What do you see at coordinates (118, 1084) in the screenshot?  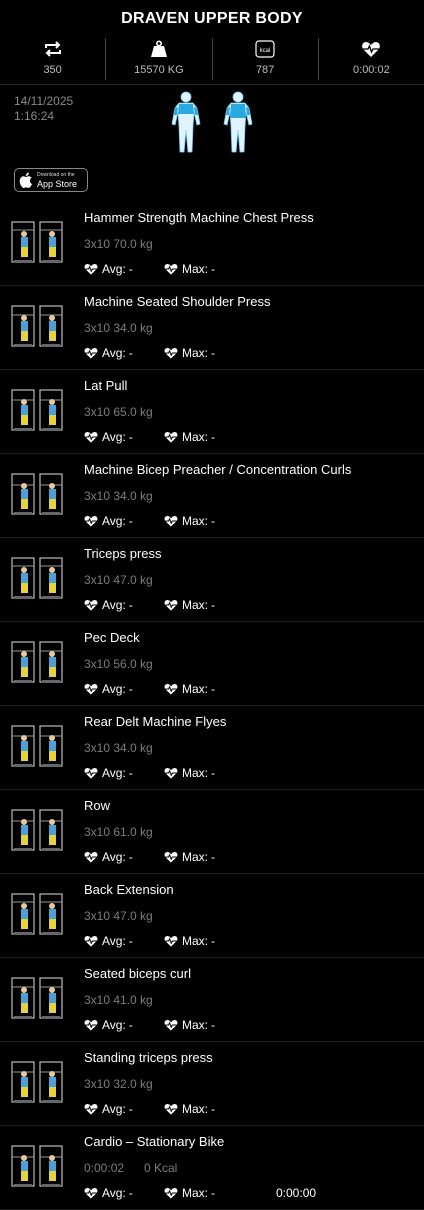 I see `exercise-sets: 3x10 32.0 kg` at bounding box center [118, 1084].